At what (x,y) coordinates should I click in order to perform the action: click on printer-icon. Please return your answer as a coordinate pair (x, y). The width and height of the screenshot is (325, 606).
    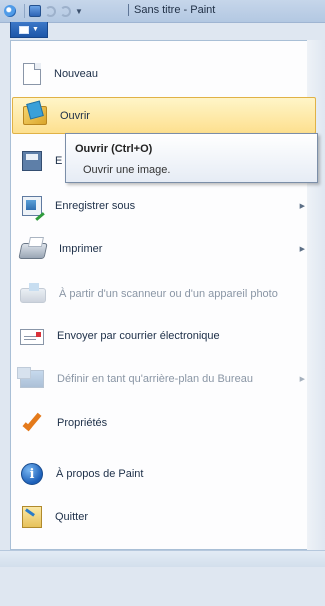
    Looking at the image, I should click on (33, 250).